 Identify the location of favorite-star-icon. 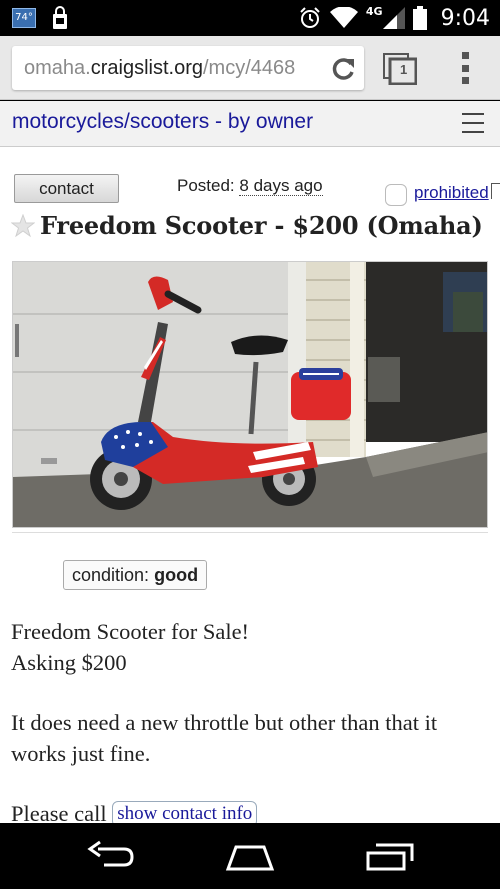
(23, 226).